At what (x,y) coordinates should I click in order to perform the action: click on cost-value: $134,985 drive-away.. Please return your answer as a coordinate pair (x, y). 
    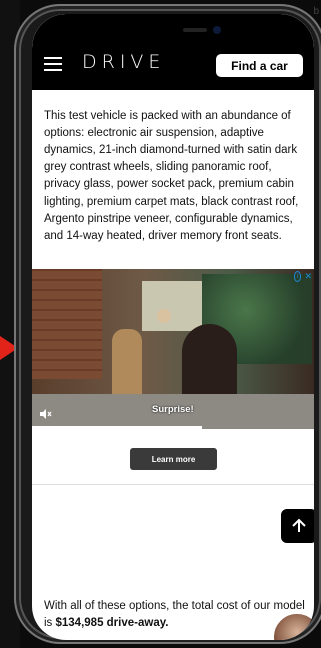
    Looking at the image, I should click on (112, 622).